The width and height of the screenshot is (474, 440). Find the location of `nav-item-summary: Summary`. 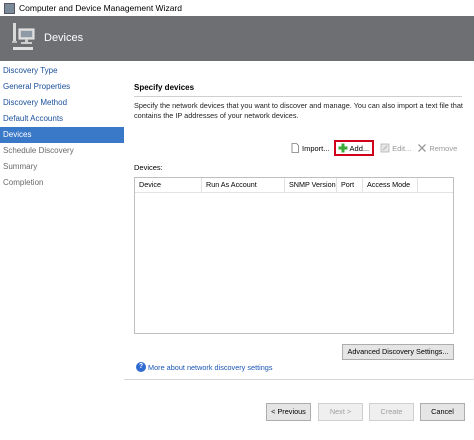

nav-item-summary: Summary is located at coordinates (20, 166).